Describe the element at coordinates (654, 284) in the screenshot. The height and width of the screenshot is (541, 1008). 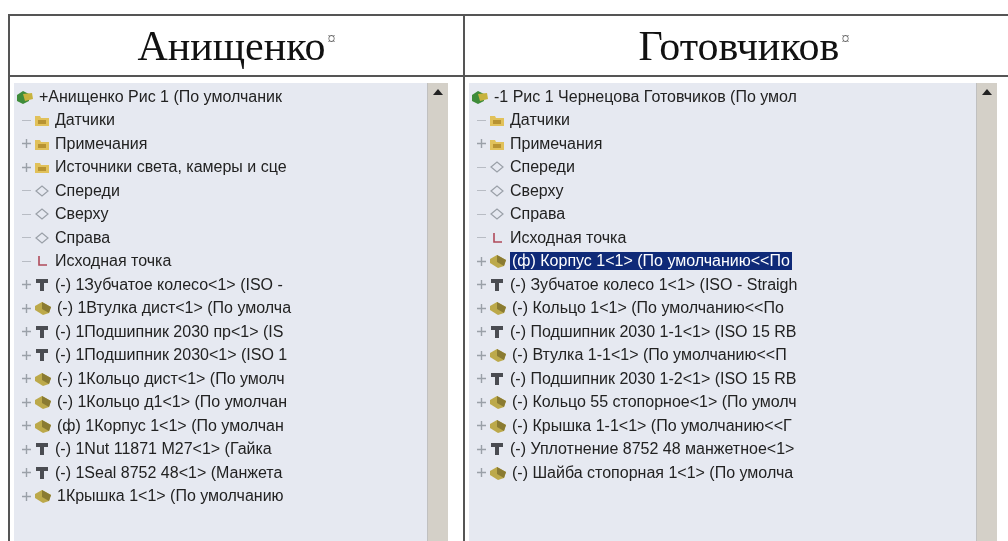
I see `tree-item: (-) Зубчатое колесо 1<1> (ISO - Straigh` at that location.